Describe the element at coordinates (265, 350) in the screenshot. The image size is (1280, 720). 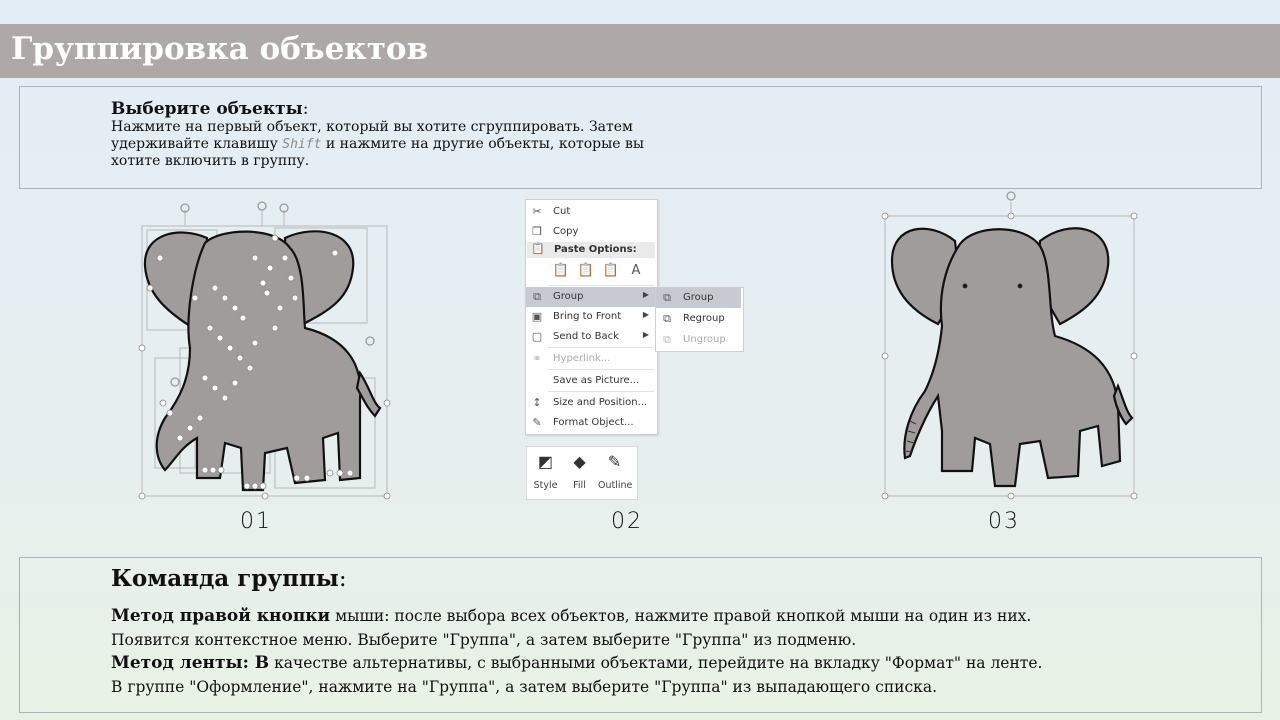
I see `elephant-ungrouped-image` at that location.